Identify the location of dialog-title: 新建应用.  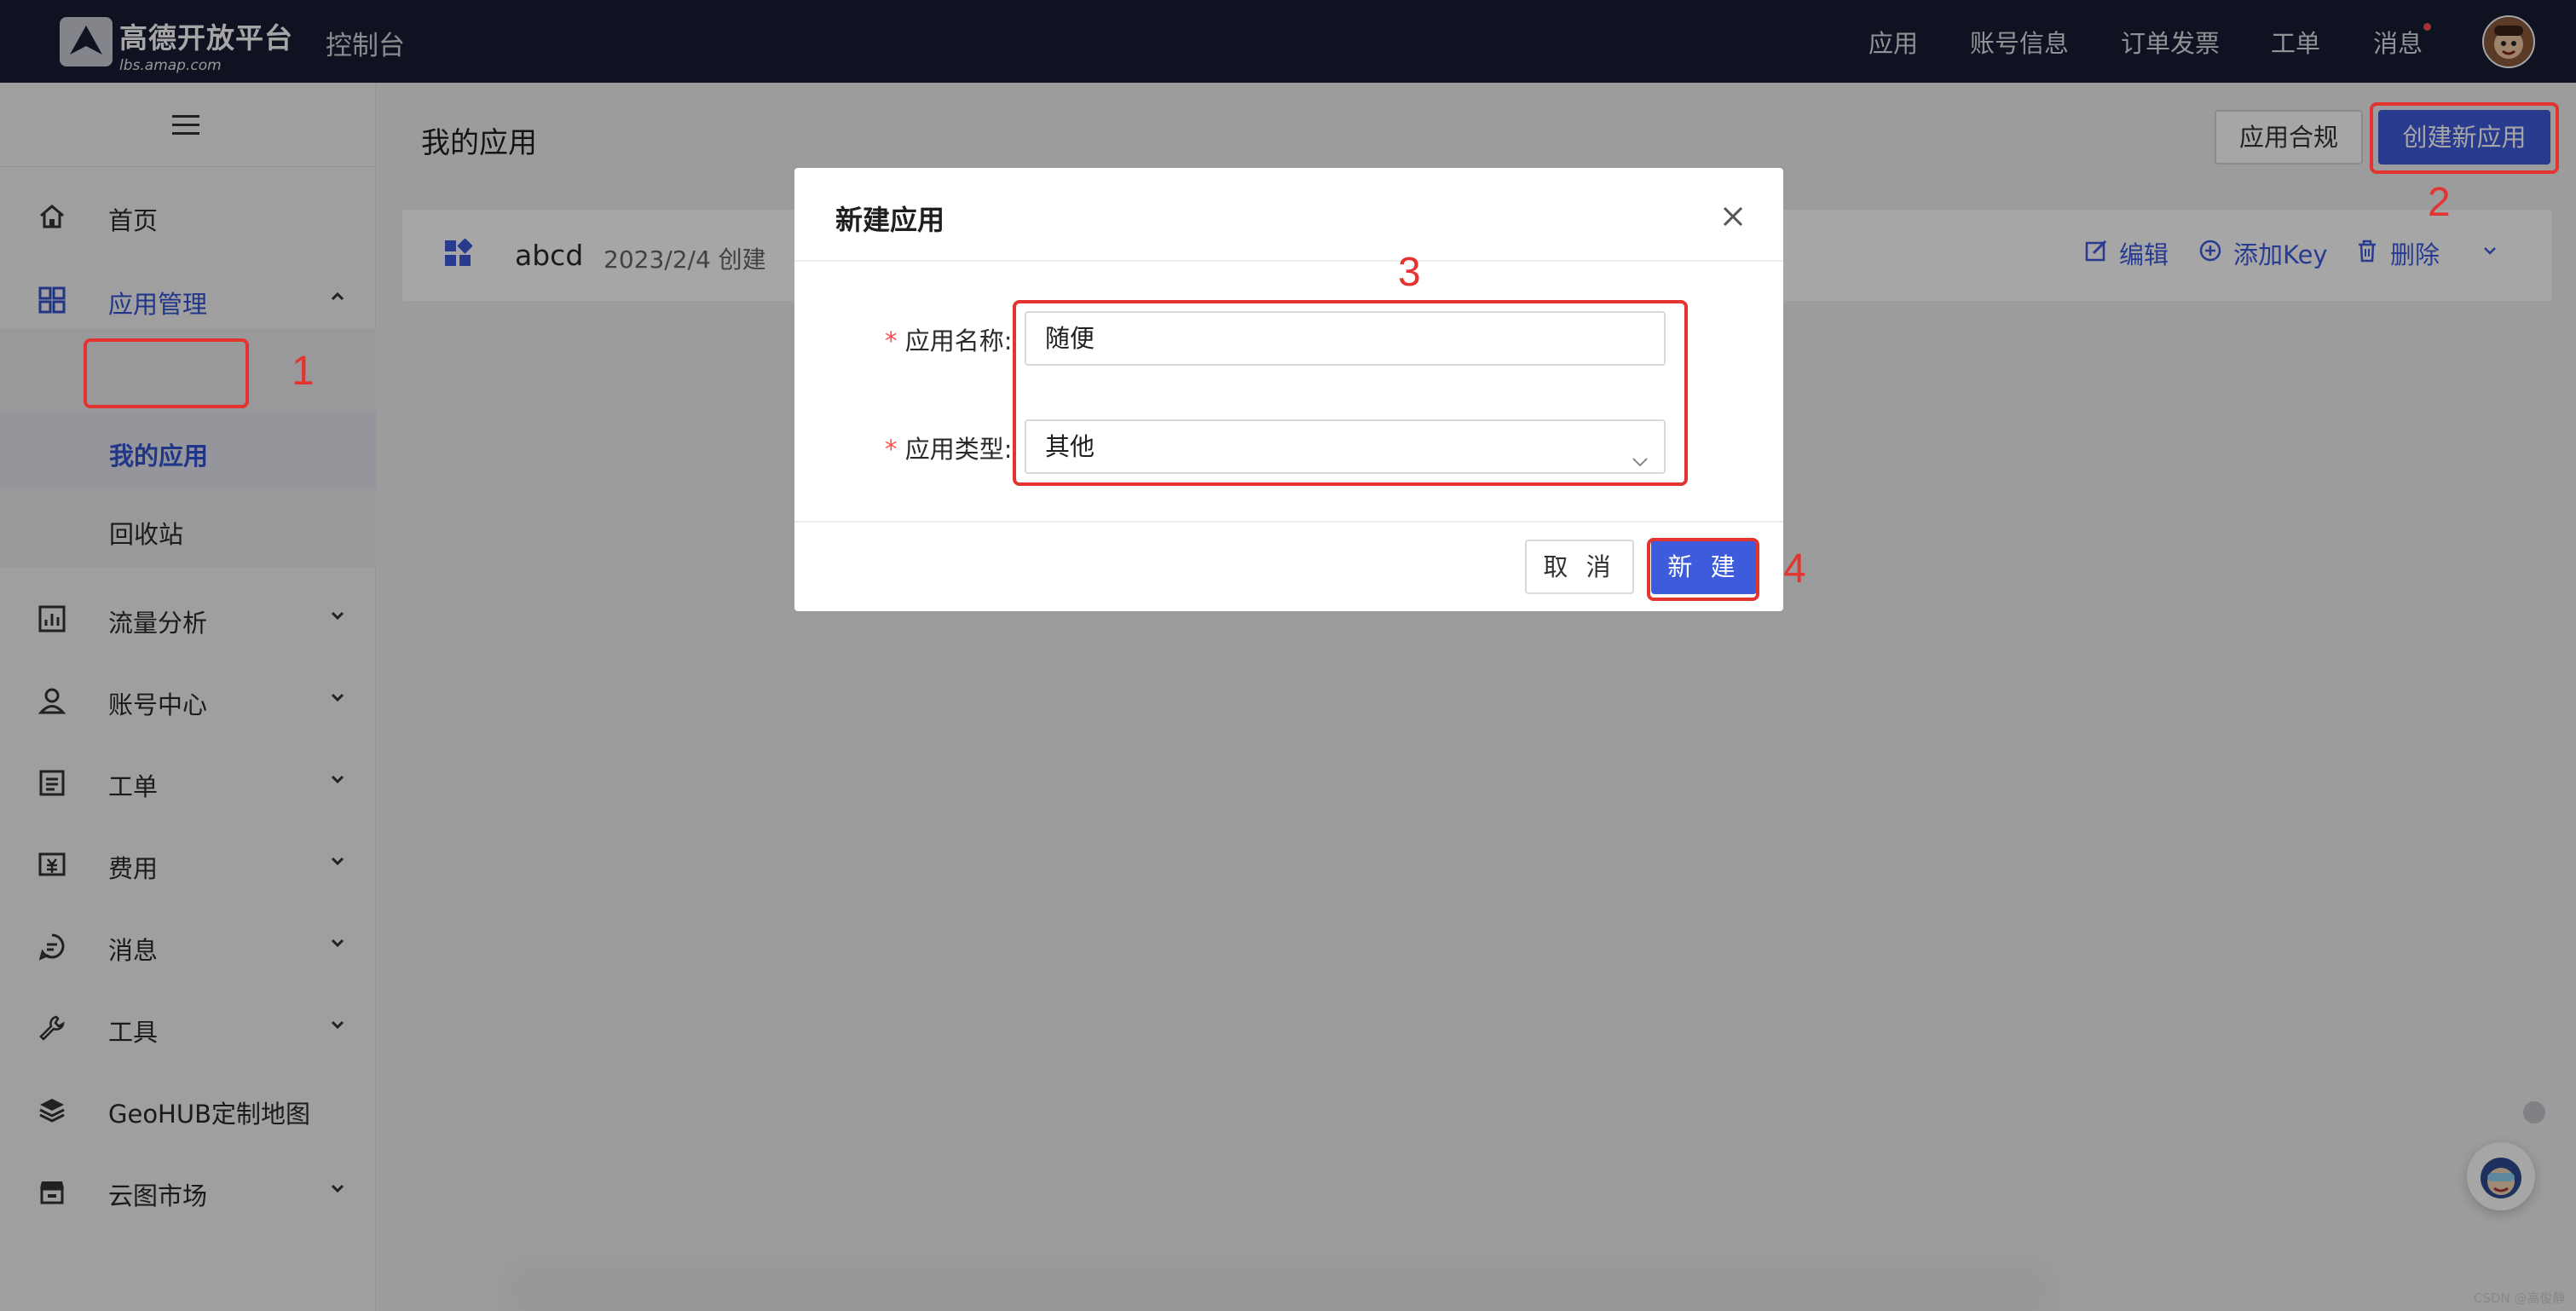
(890, 220).